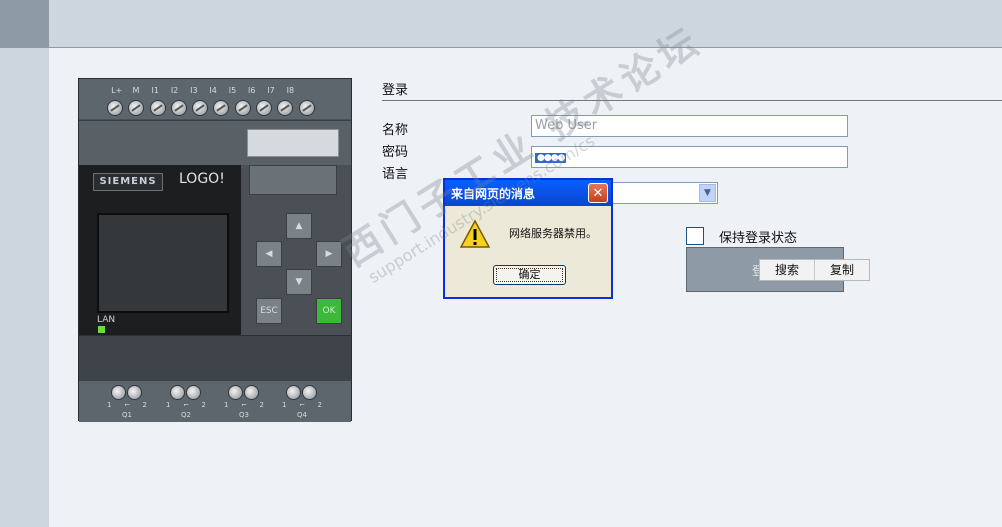 This screenshot has height=527, width=1002. I want to click on terminal-label: I5, so click(232, 90).